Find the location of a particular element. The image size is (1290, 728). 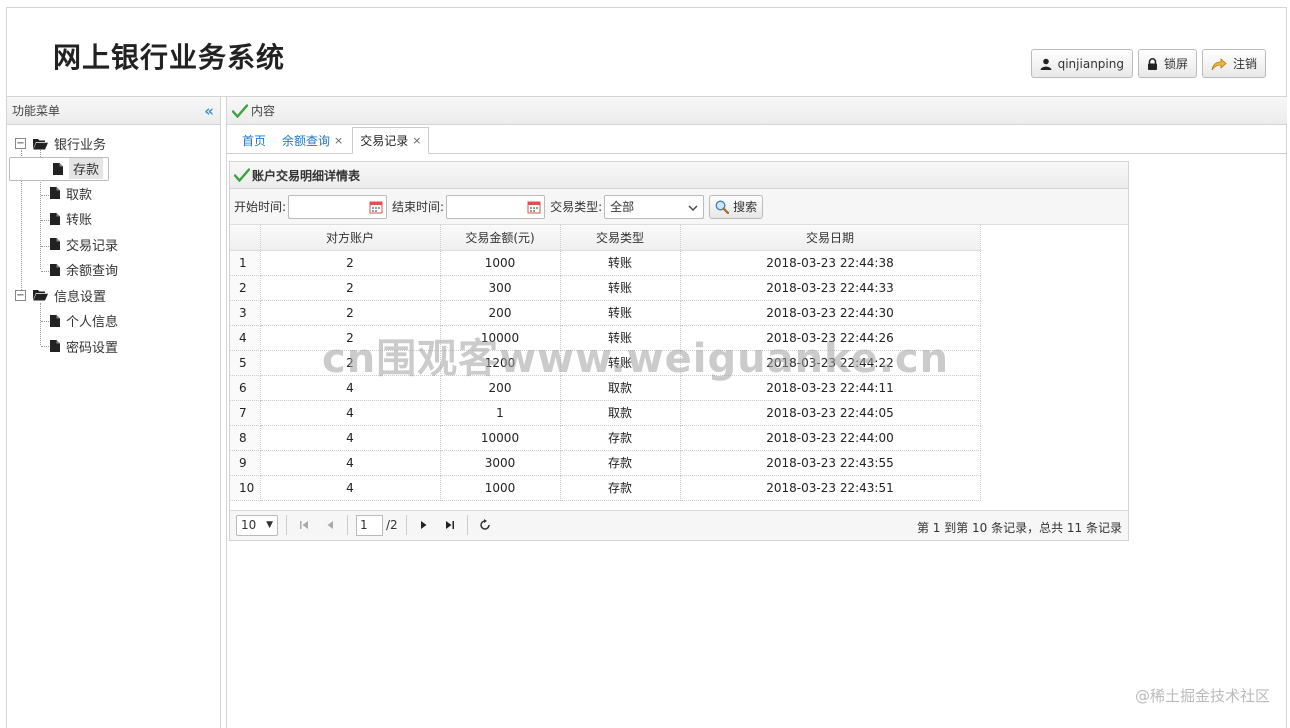

row-number-cell: 2 is located at coordinates (245, 288).